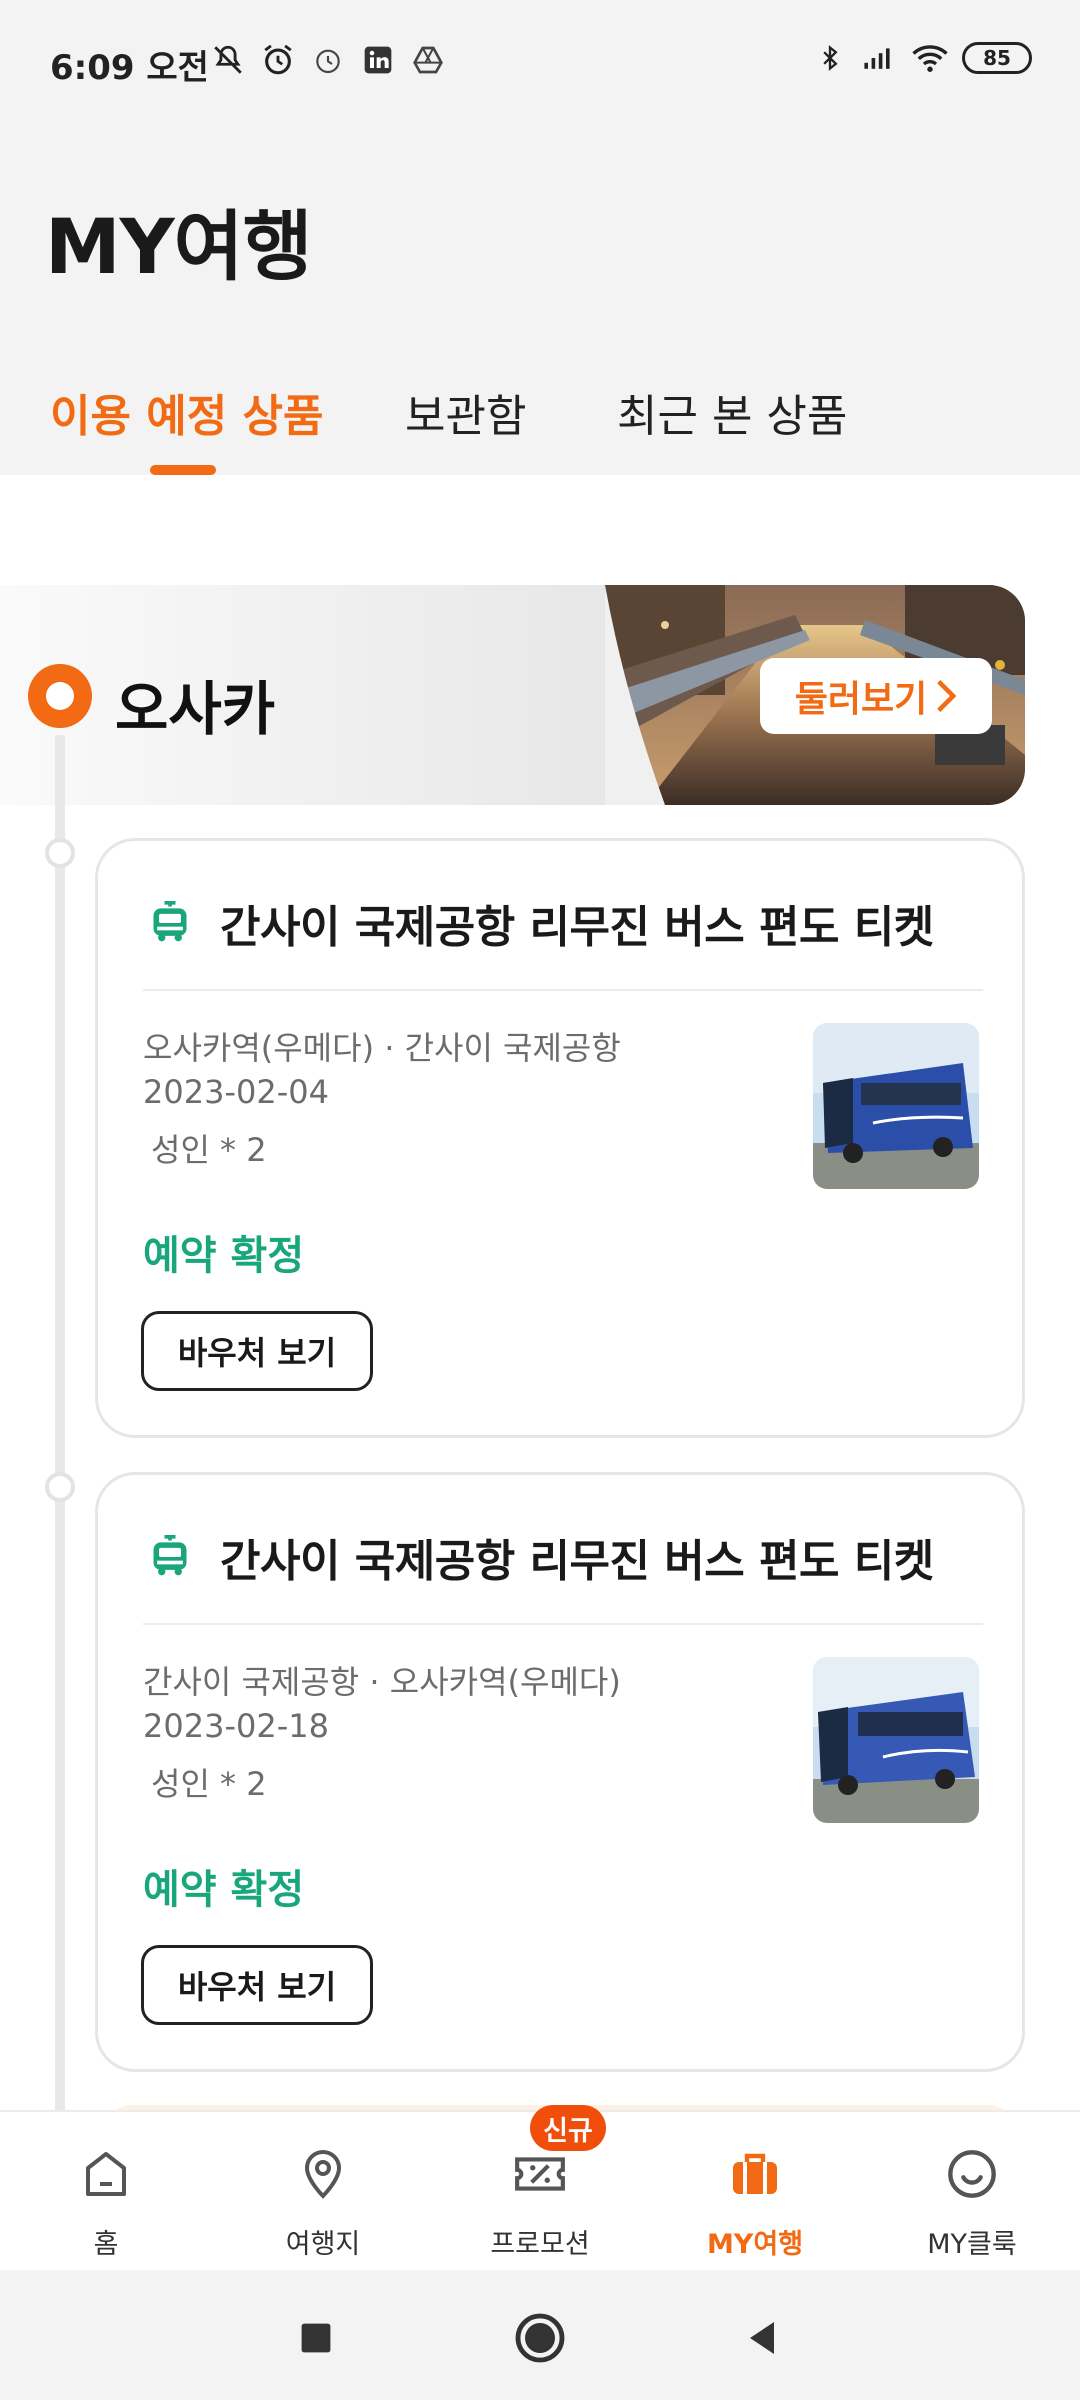  I want to click on mute-icon, so click(228, 60).